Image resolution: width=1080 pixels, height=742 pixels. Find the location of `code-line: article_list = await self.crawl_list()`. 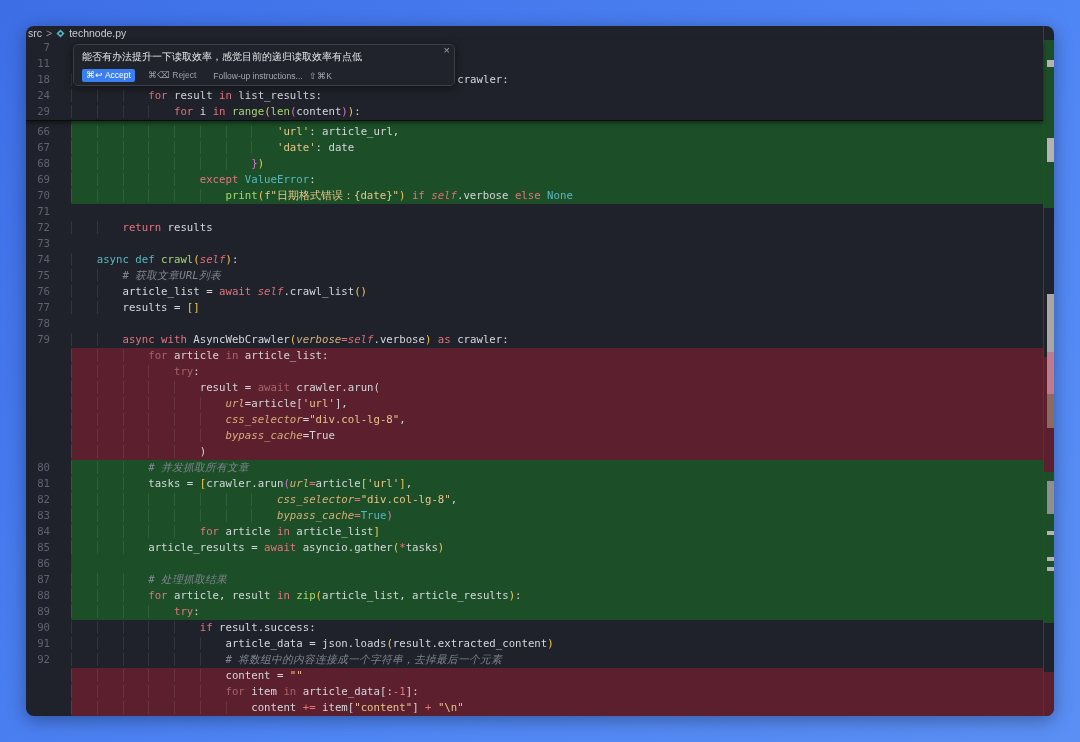

code-line: article_list = await self.crawl_list() is located at coordinates (557, 292).